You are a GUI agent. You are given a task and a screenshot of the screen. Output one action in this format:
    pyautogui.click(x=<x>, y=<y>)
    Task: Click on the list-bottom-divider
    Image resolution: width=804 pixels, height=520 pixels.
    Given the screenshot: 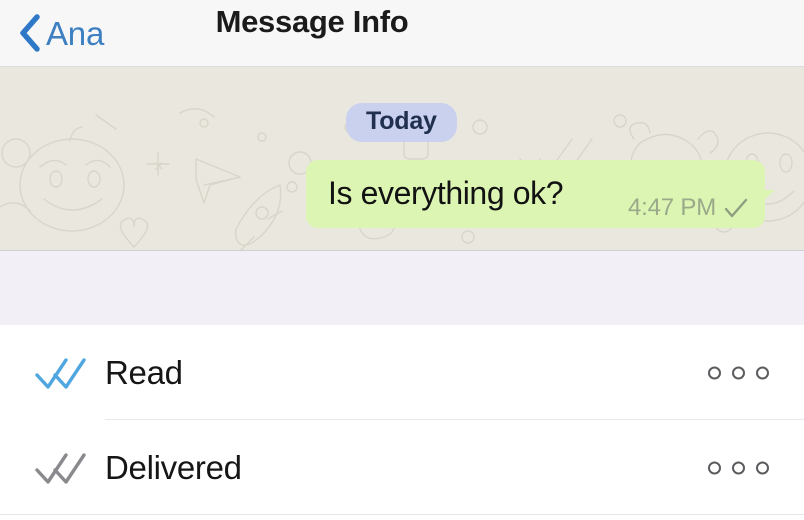 What is the action you would take?
    pyautogui.click(x=402, y=514)
    